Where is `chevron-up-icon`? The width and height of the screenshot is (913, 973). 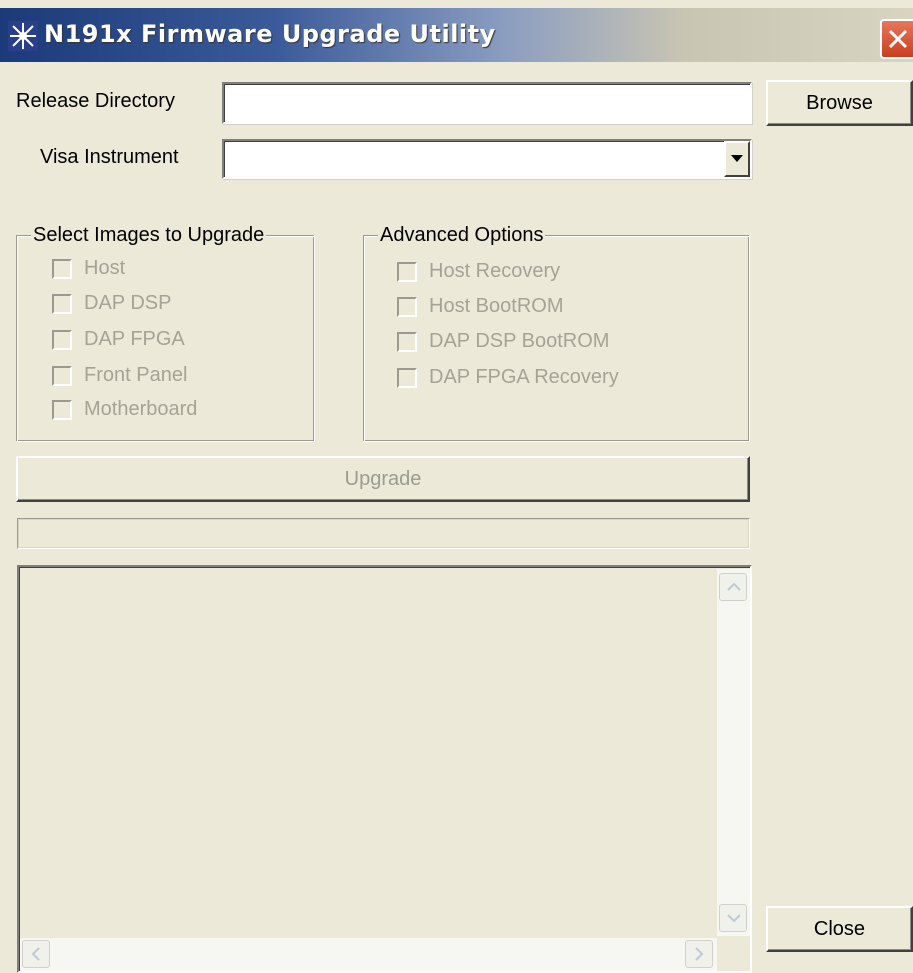
chevron-up-icon is located at coordinates (734, 586).